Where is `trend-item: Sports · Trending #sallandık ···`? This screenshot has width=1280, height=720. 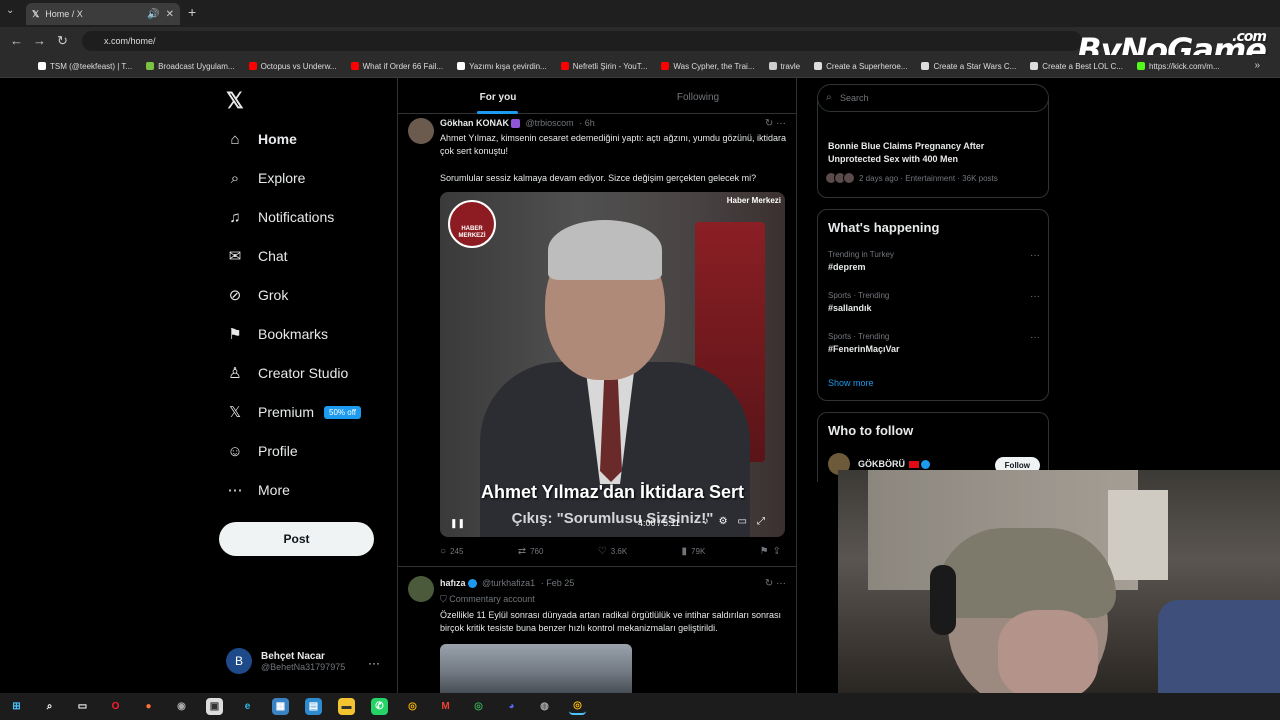
trend-item: Sports · Trending #sallandık ··· is located at coordinates (934, 302).